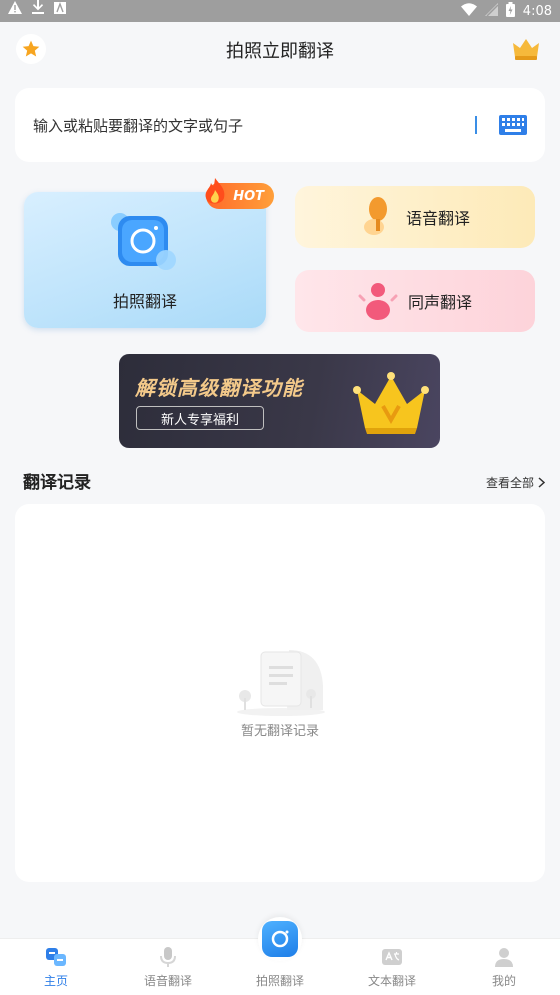 This screenshot has width=560, height=995. Describe the element at coordinates (391, 981) in the screenshot. I see `nav-text-label: 文本翻译` at that location.